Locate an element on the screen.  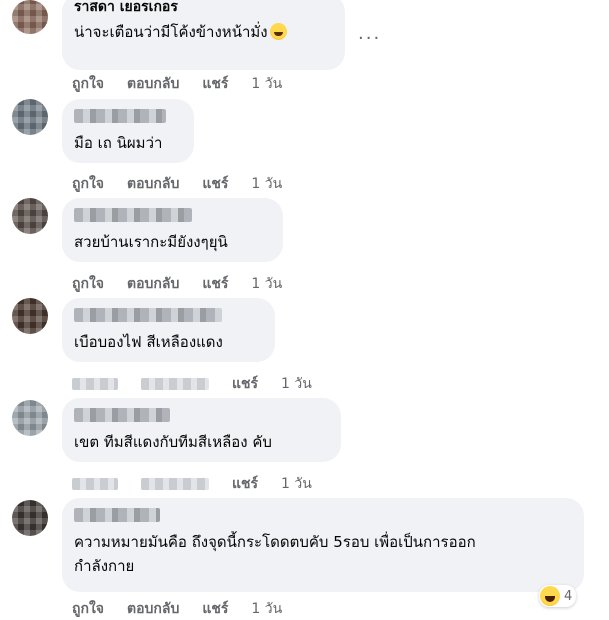
comment-text: มือ เถ นิผมว่า is located at coordinates (118, 143).